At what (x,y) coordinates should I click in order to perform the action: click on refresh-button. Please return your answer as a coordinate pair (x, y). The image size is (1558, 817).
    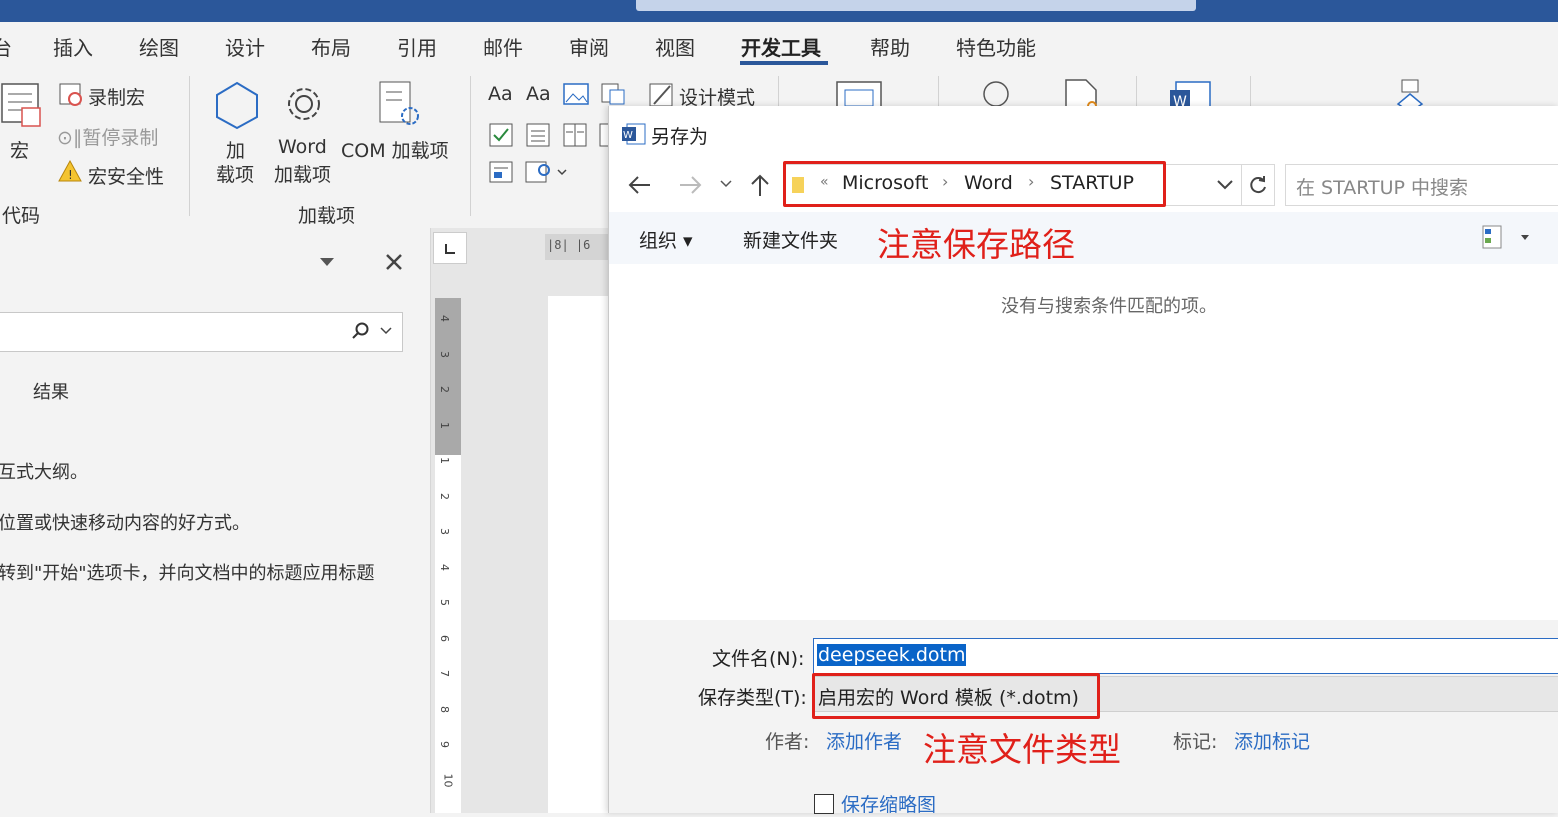
    Looking at the image, I should click on (1258, 185).